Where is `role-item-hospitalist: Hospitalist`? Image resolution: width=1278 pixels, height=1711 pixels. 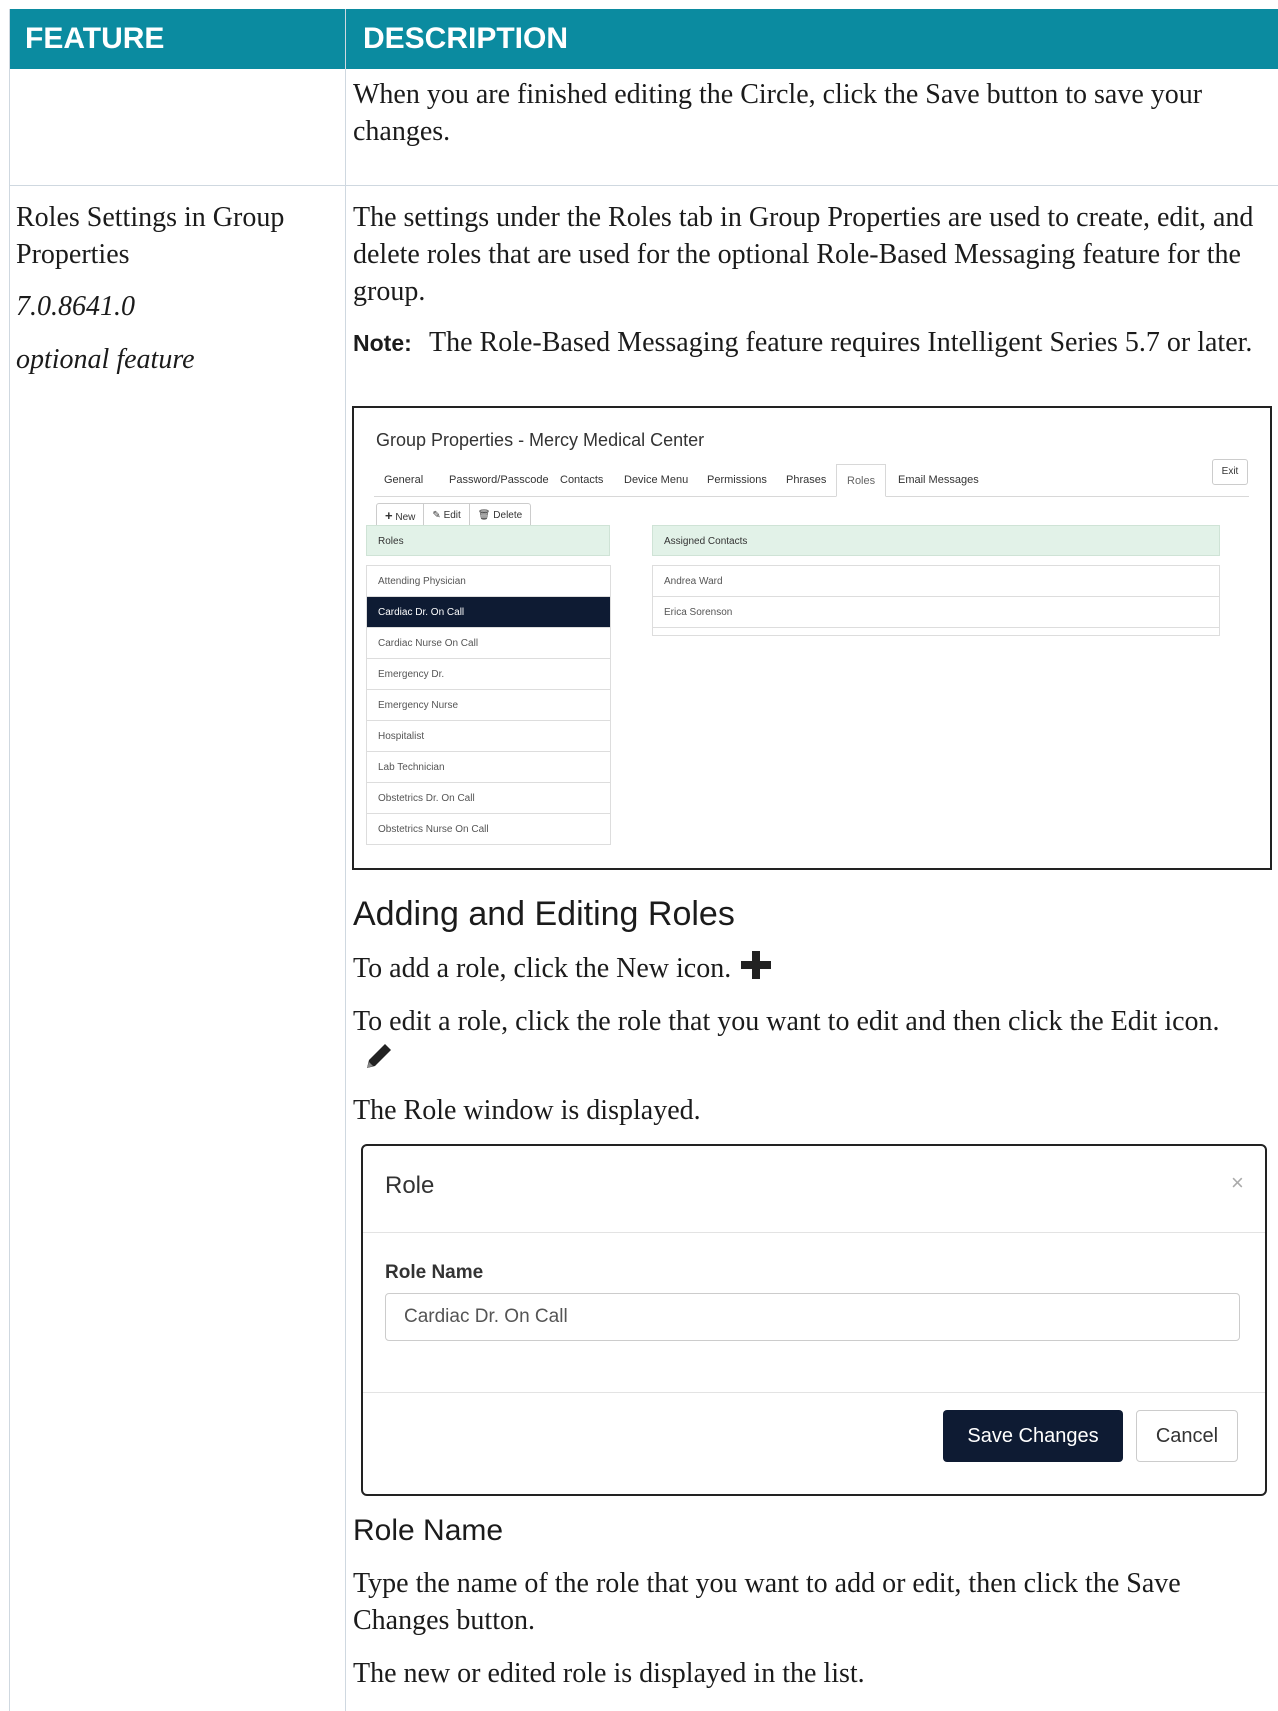
role-item-hospitalist: Hospitalist is located at coordinates (488, 736).